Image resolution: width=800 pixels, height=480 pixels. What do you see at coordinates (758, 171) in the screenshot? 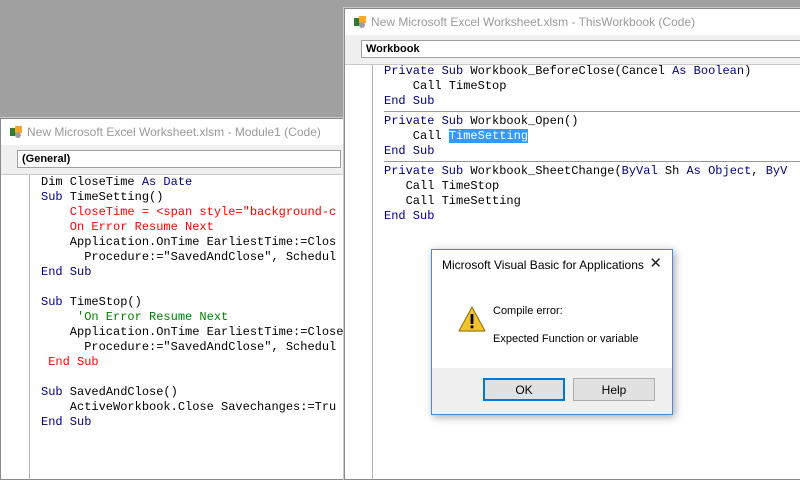
I see `code-token: ,` at bounding box center [758, 171].